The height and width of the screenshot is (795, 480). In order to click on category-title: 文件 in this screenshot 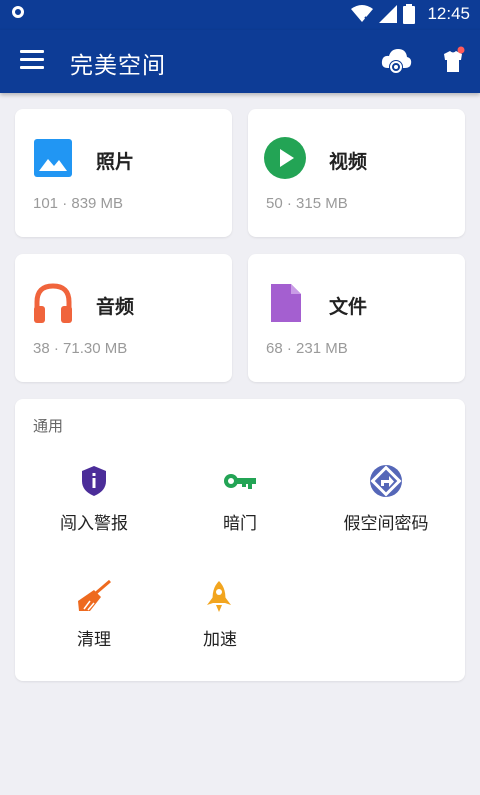, I will do `click(348, 307)`.